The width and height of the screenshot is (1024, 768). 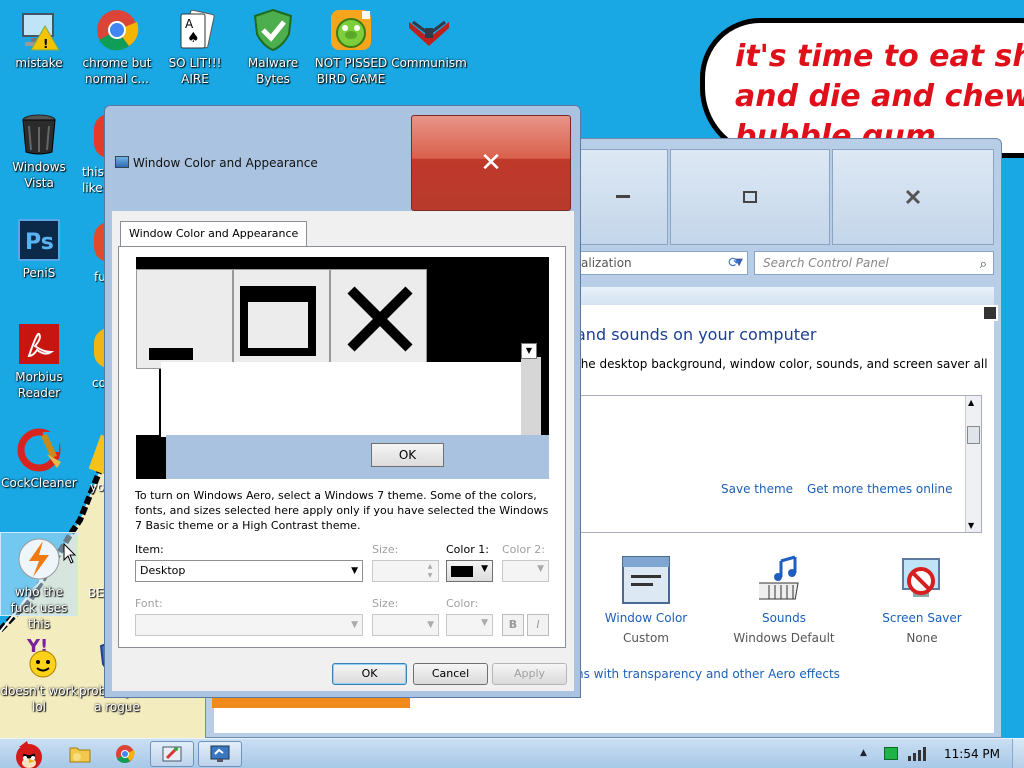 What do you see at coordinates (430, 575) in the screenshot?
I see `spin-down-icon: ▼` at bounding box center [430, 575].